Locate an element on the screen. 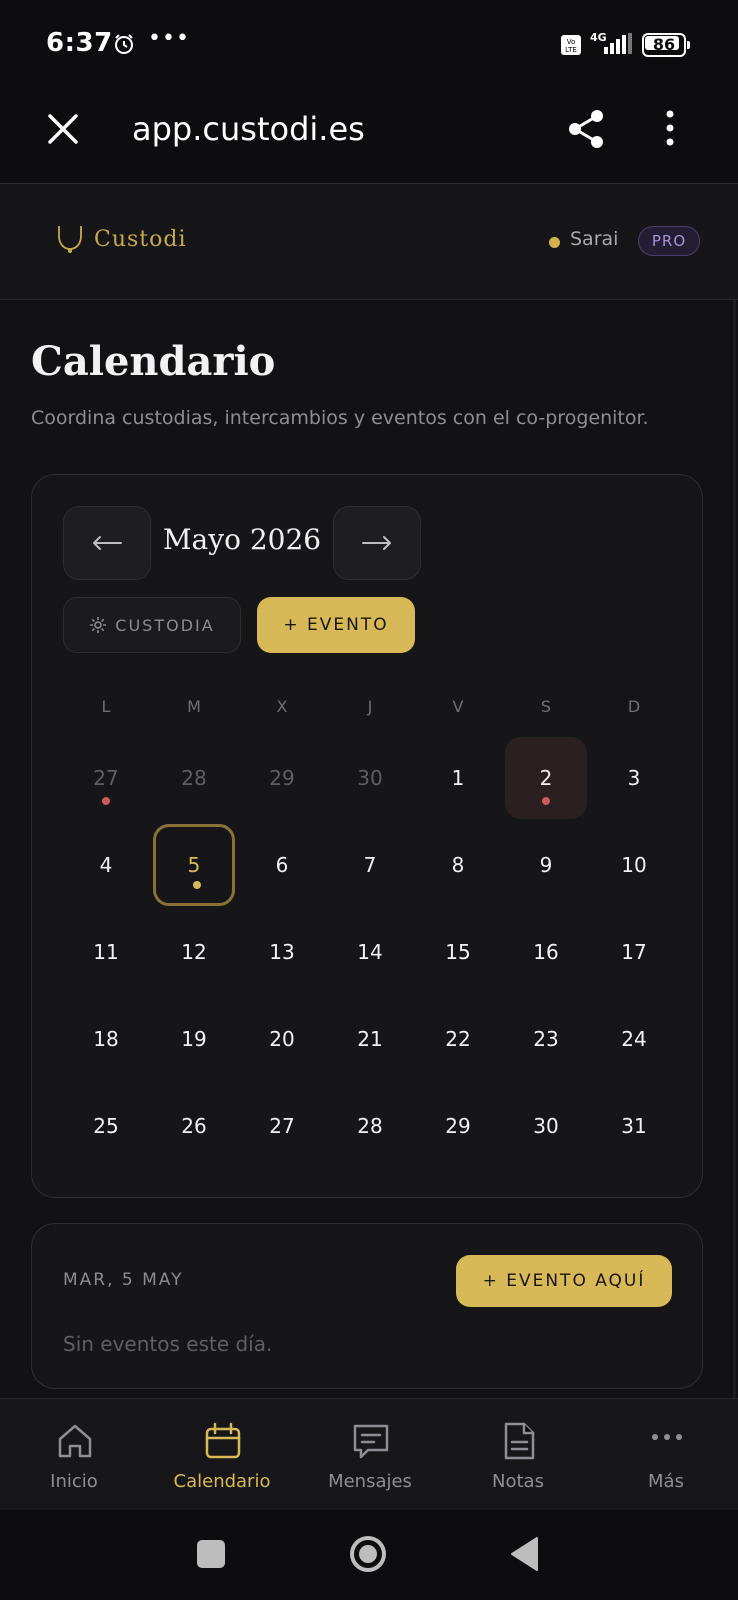 The image size is (738, 1600). calendar-day: 10 is located at coordinates (634, 865).